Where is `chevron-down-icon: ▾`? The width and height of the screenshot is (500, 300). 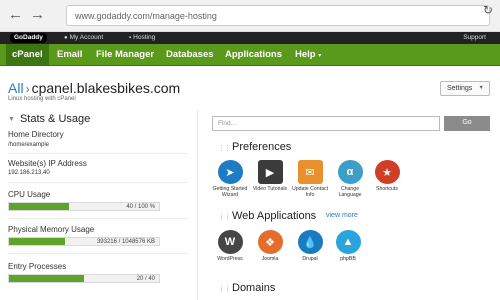
chevron-down-icon: ▾ is located at coordinates (320, 56).